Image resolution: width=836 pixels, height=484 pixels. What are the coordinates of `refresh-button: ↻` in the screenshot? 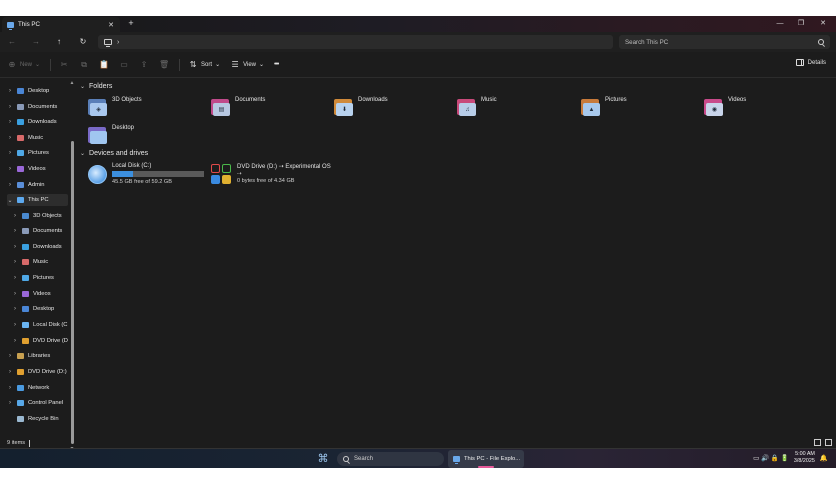 It's located at (83, 42).